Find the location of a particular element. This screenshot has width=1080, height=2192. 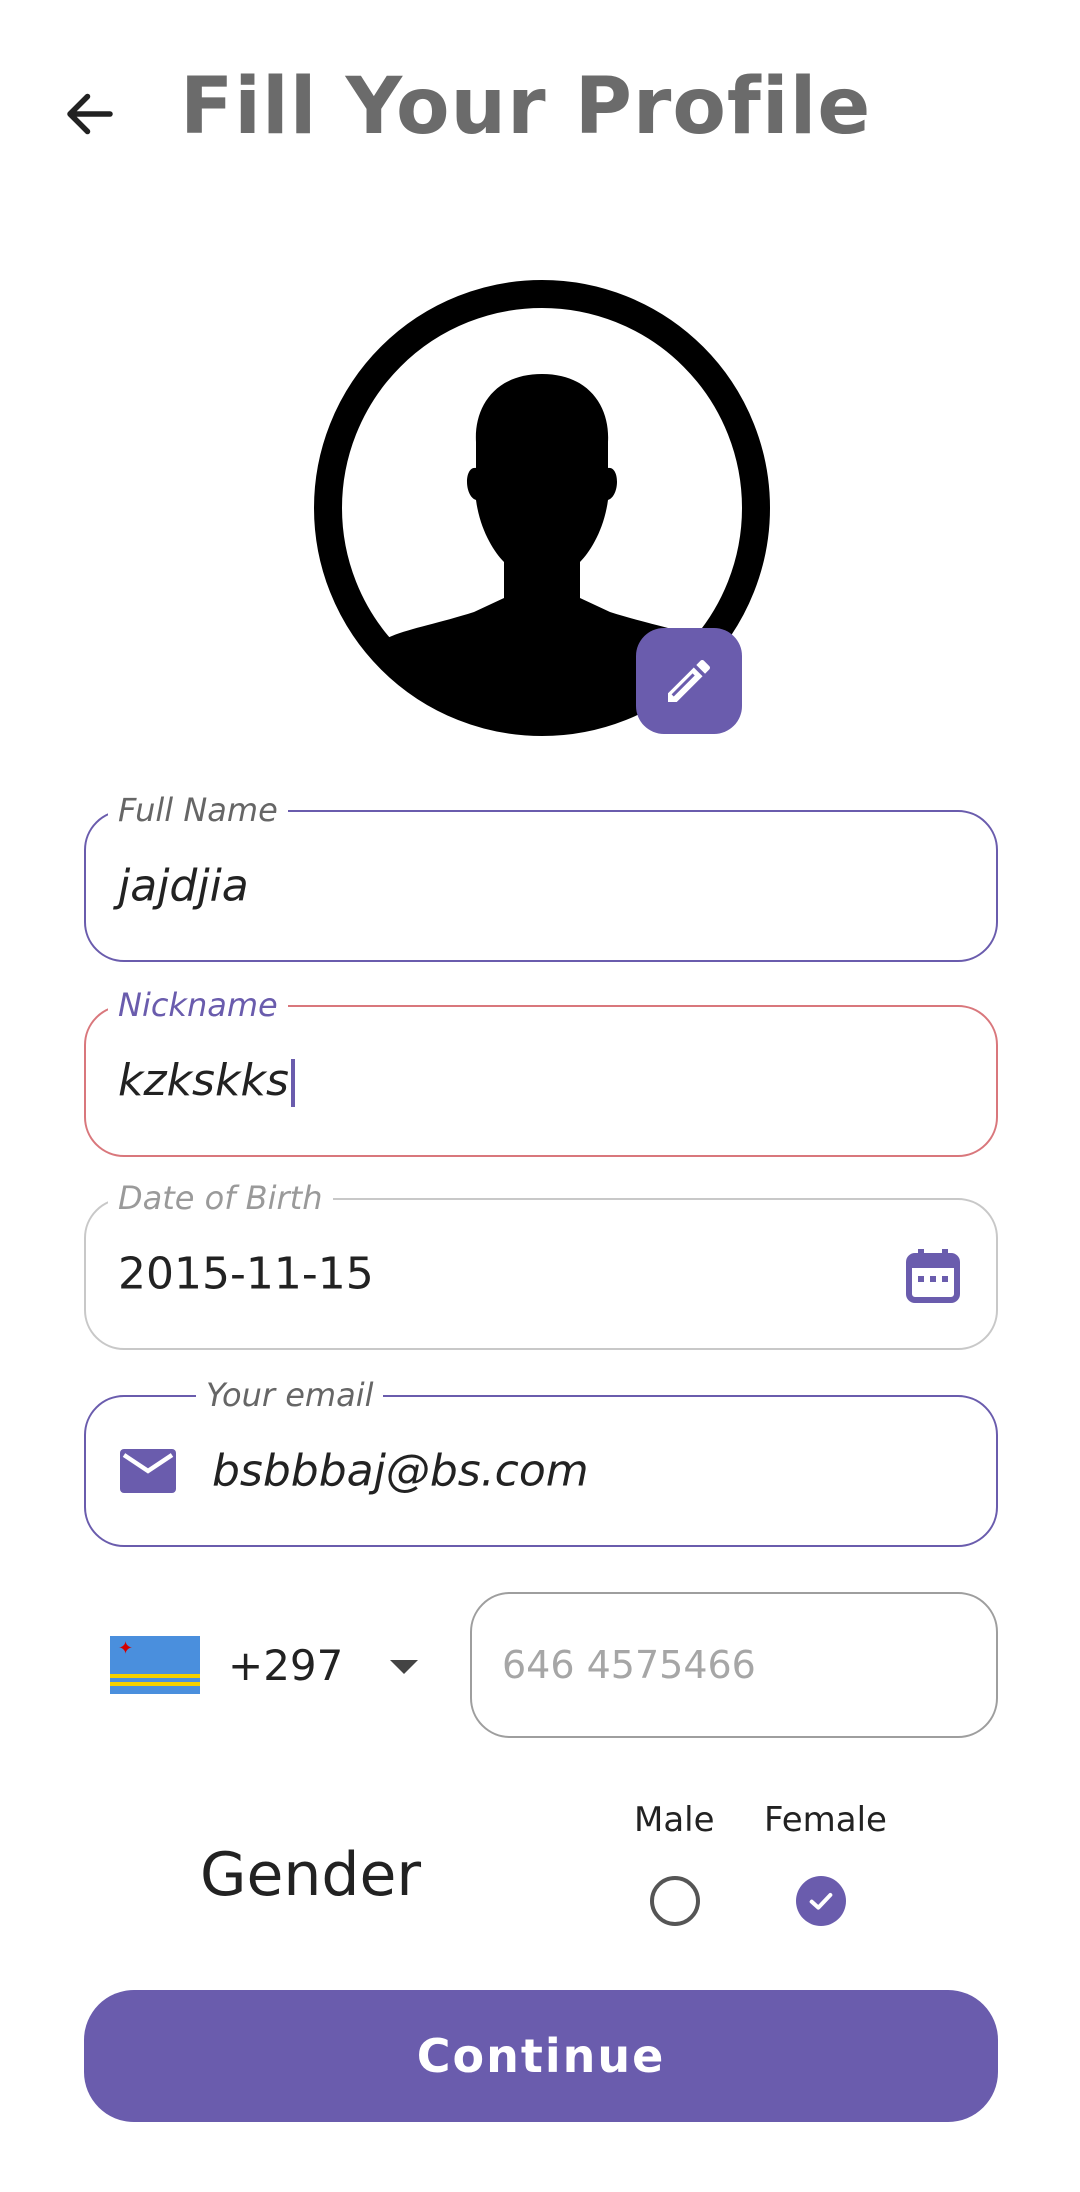

phone-number-input is located at coordinates (734, 1665).